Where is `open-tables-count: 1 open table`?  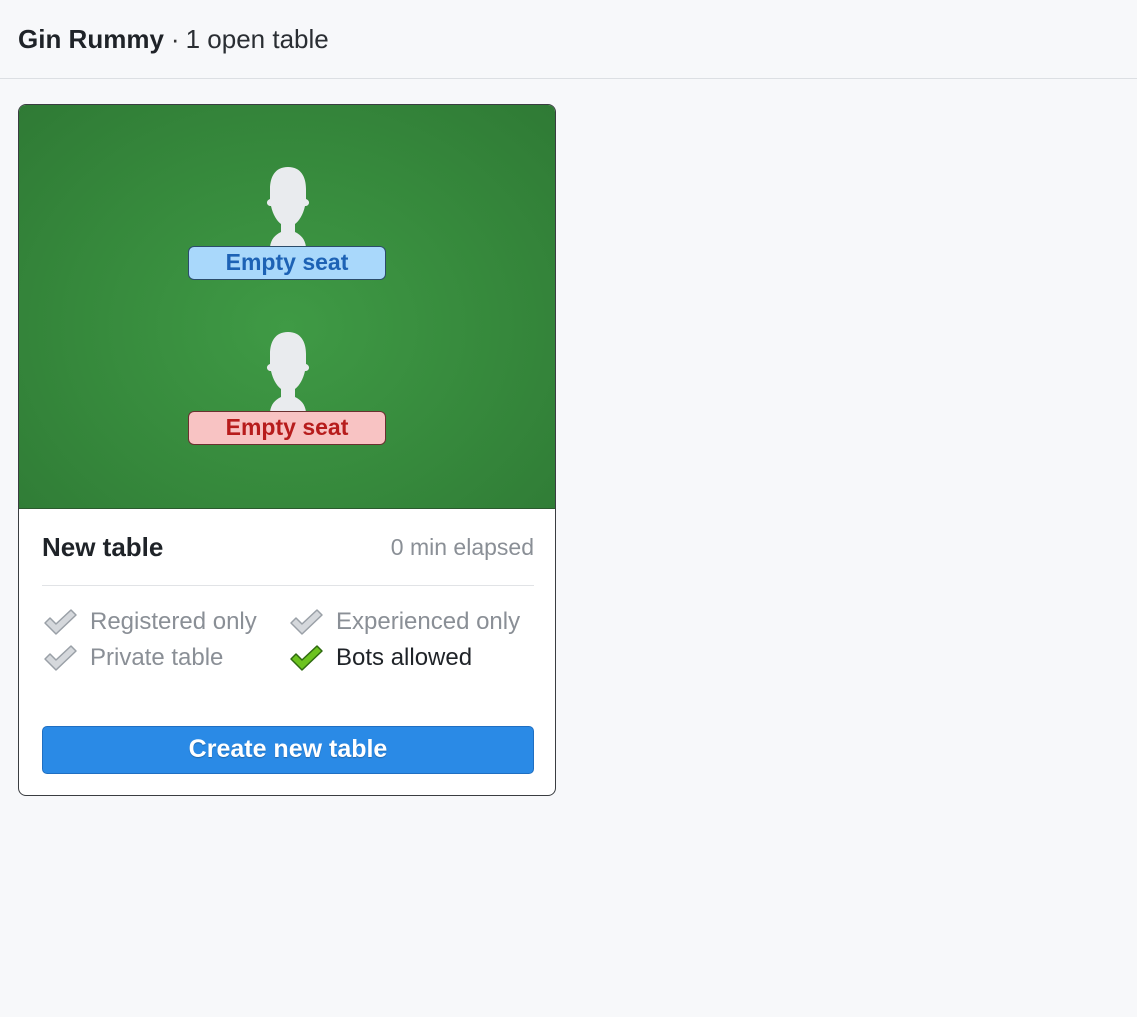
open-tables-count: 1 open table is located at coordinates (257, 38).